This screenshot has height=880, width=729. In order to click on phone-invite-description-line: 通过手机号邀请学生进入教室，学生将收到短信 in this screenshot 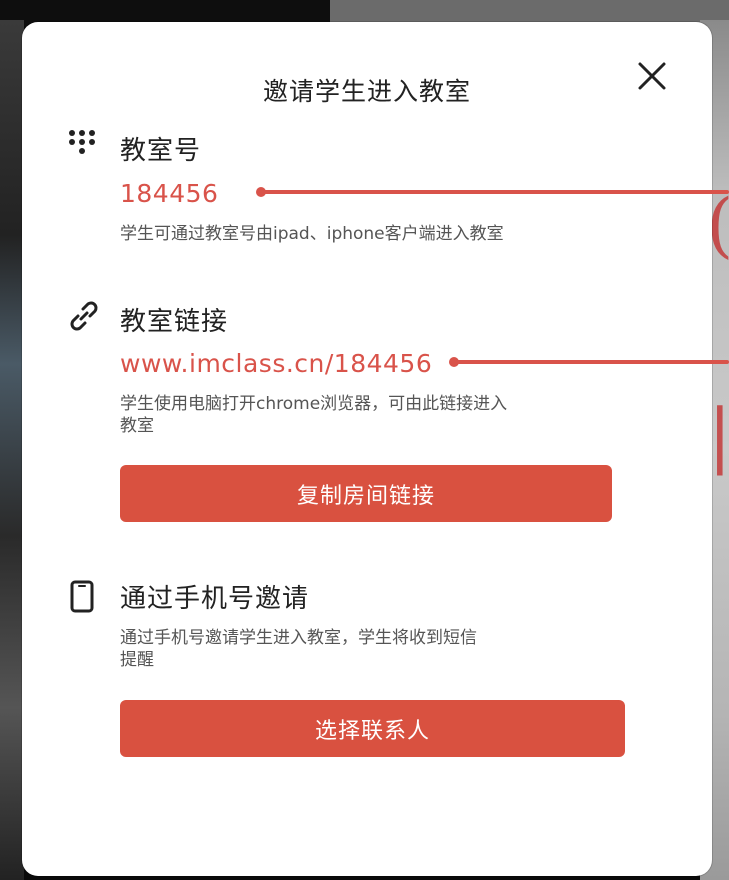, I will do `click(298, 638)`.